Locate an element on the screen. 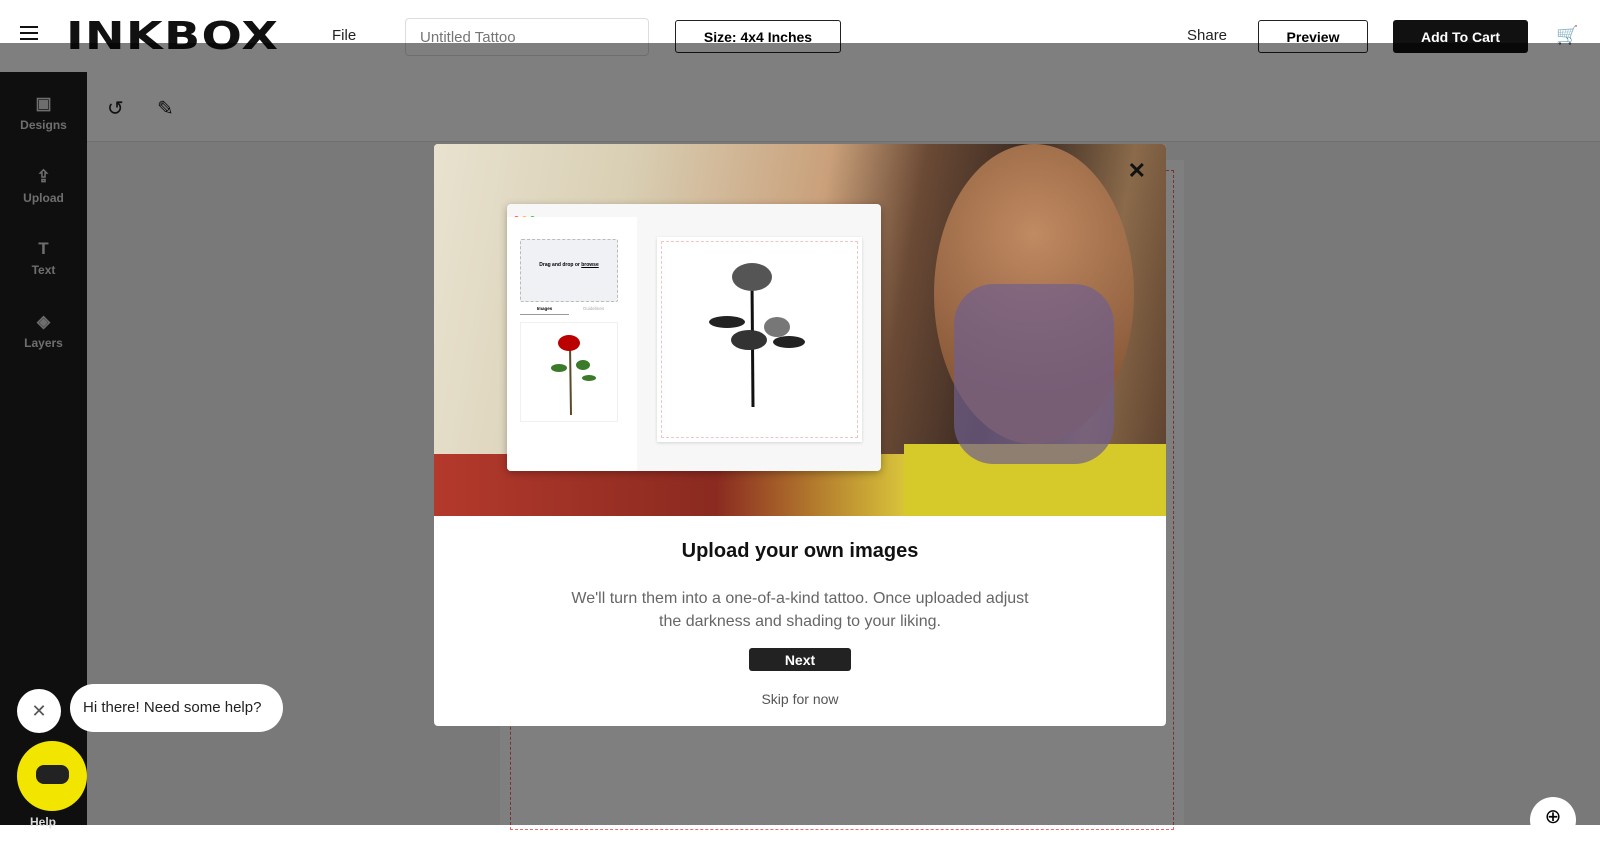 The image size is (1600, 843). rose-thumbnail is located at coordinates (569, 372).